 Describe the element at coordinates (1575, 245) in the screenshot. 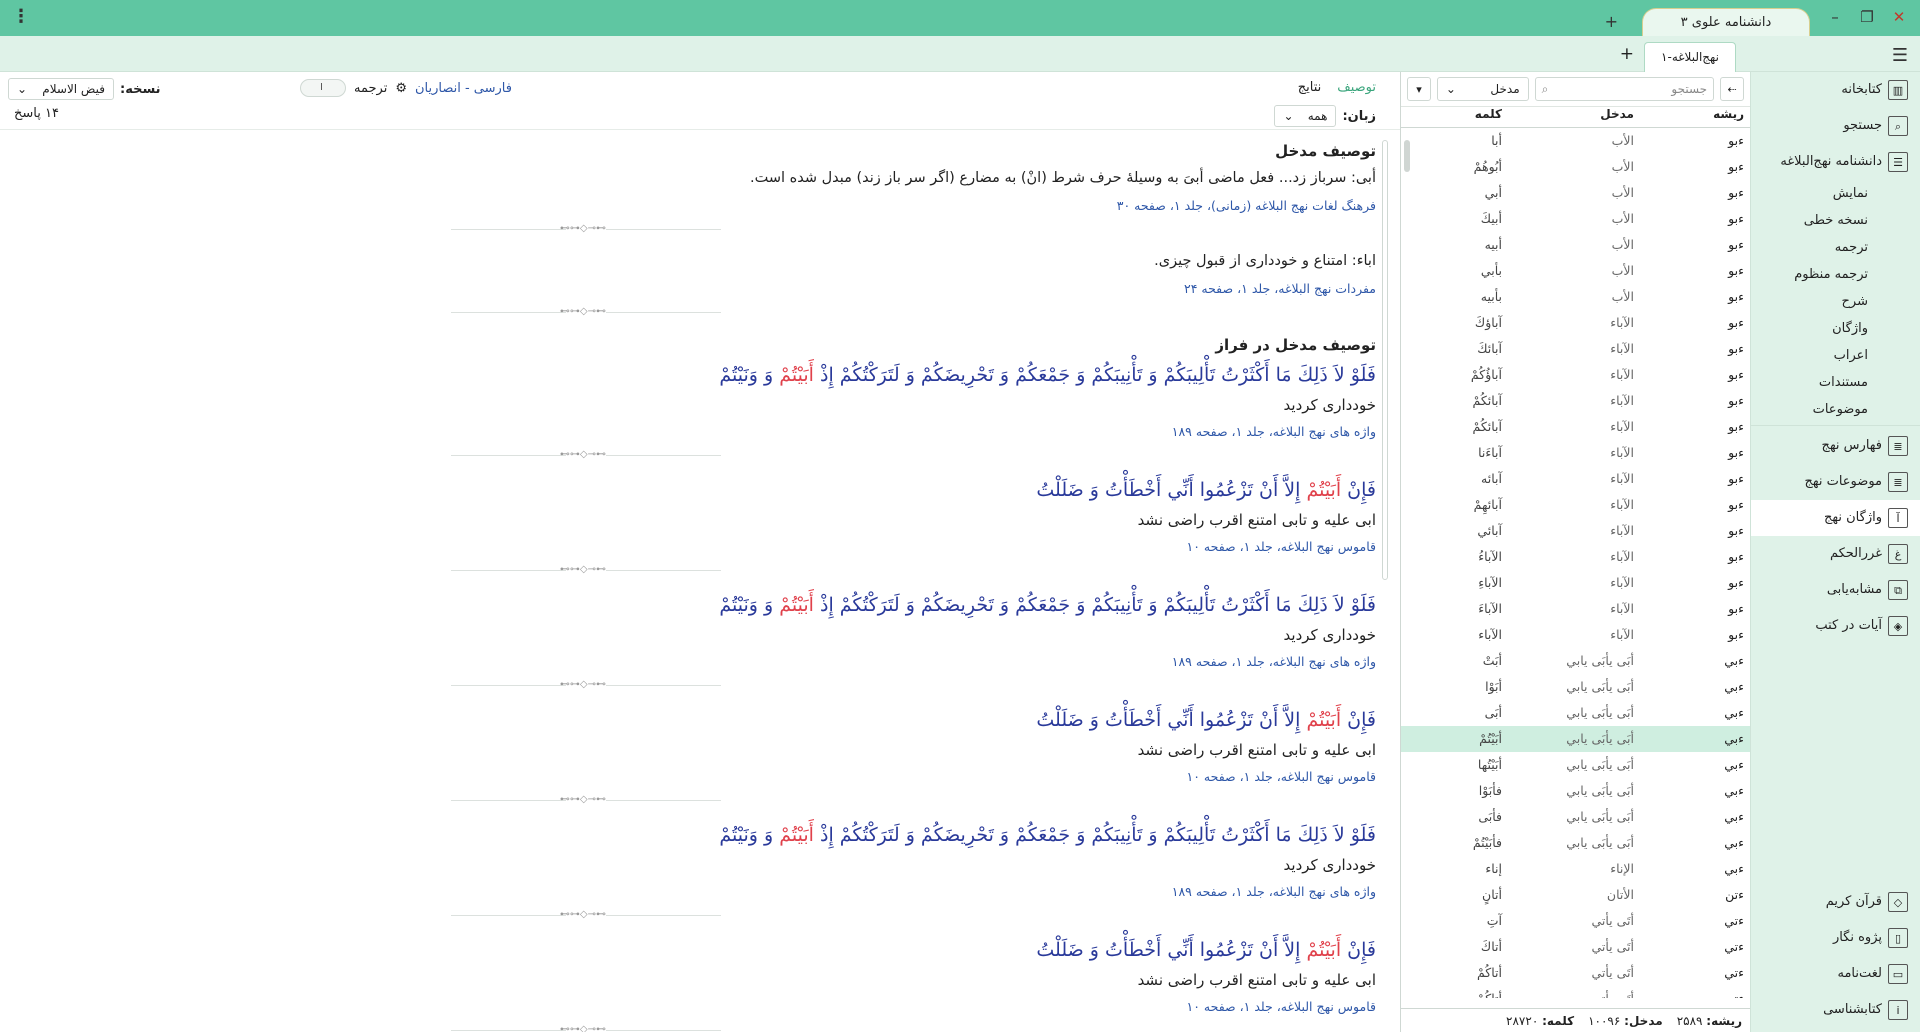

I see `list-row: ءبو الأب أبيه` at that location.